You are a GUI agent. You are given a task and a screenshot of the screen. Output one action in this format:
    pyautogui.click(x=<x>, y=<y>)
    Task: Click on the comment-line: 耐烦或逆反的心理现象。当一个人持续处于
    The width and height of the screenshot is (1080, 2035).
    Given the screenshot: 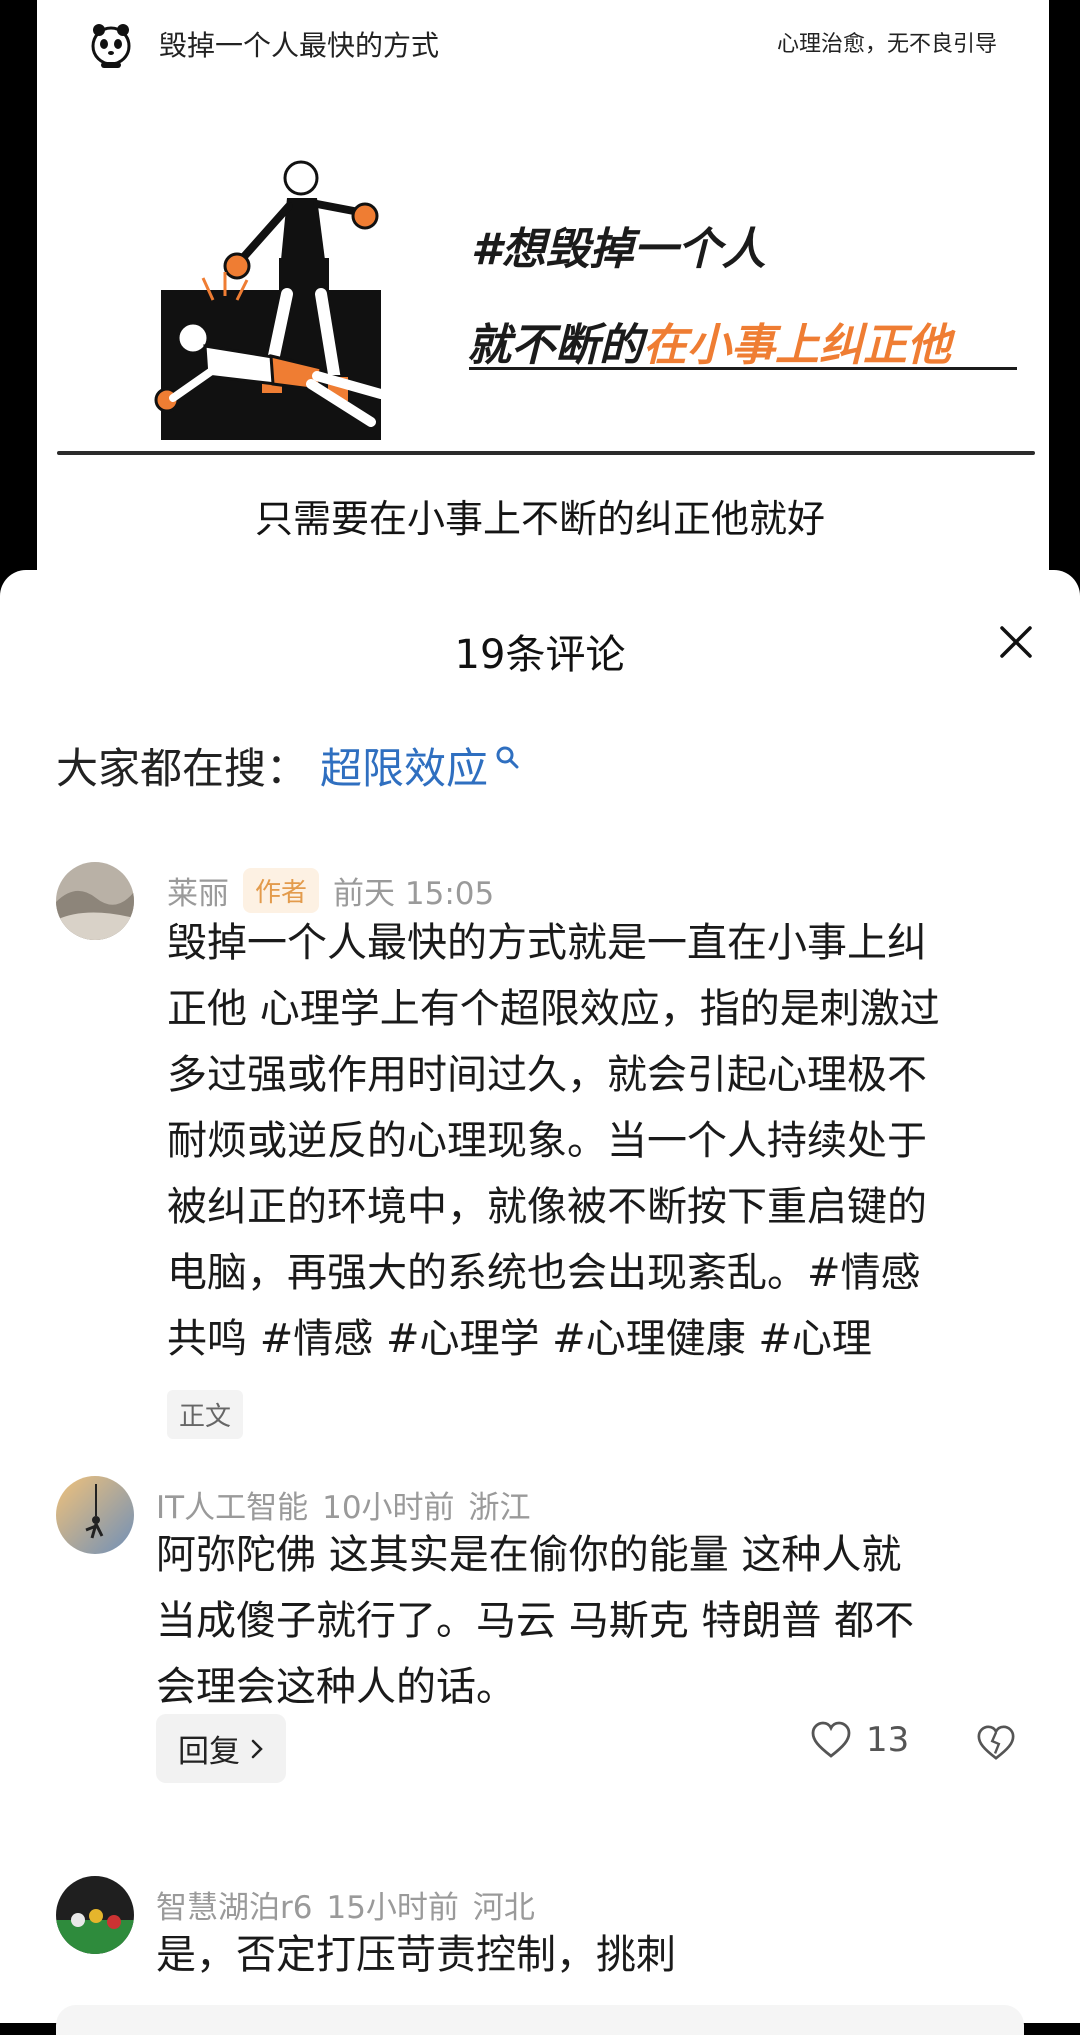 What is the action you would take?
    pyautogui.click(x=547, y=1141)
    